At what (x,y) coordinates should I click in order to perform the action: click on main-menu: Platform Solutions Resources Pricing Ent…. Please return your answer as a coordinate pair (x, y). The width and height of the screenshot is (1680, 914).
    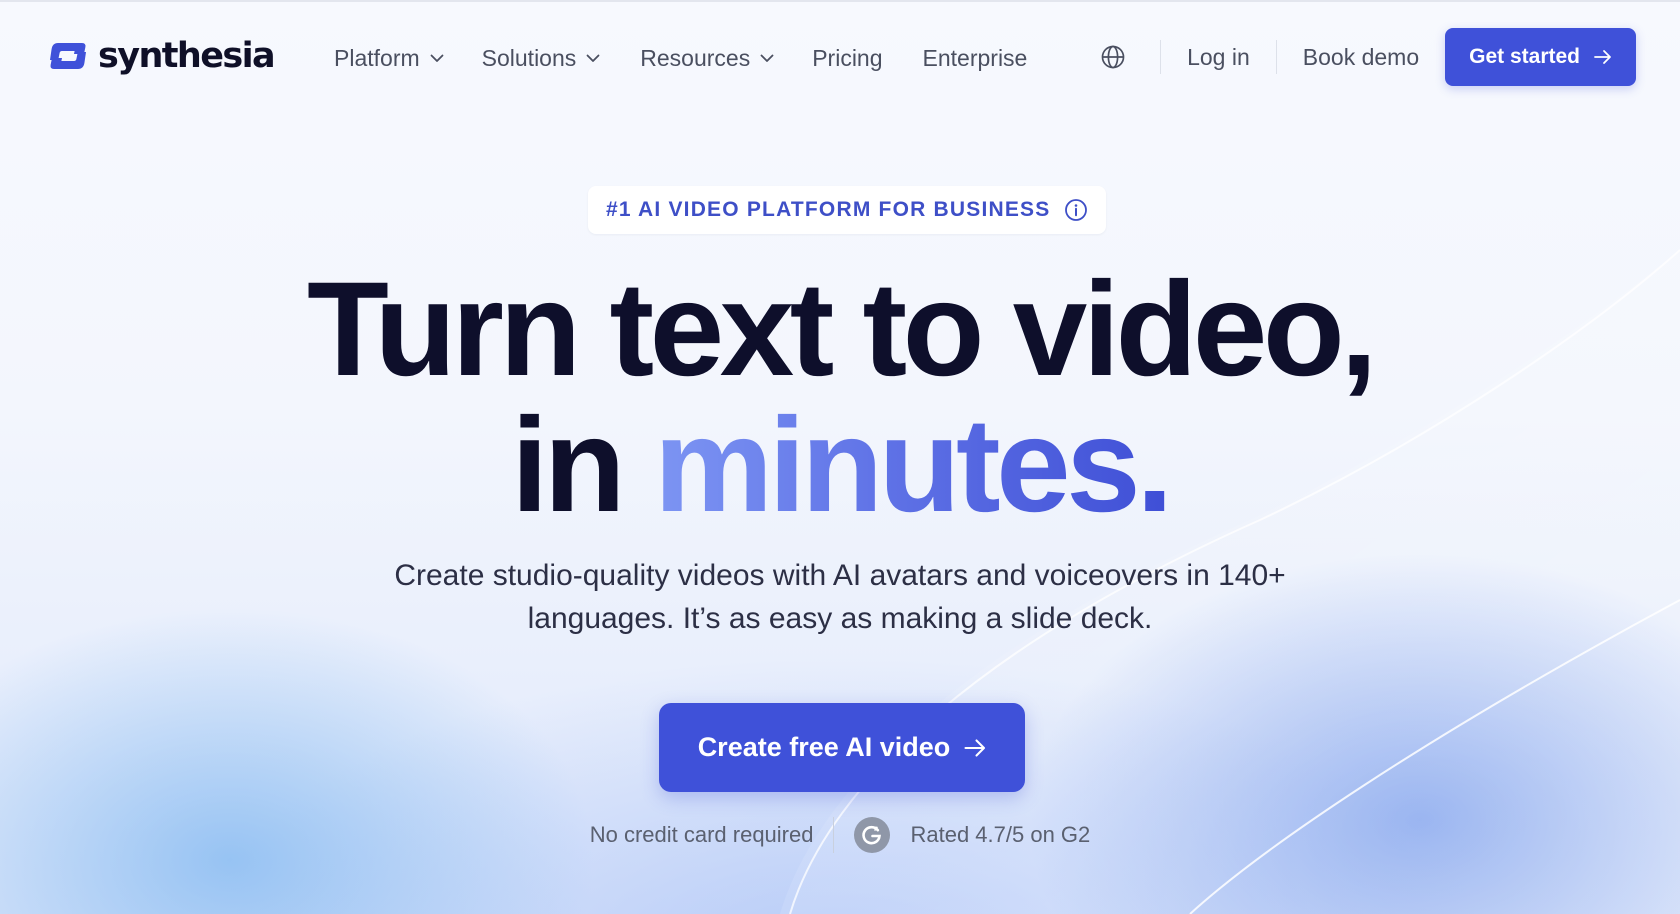
    Looking at the image, I should click on (680, 58).